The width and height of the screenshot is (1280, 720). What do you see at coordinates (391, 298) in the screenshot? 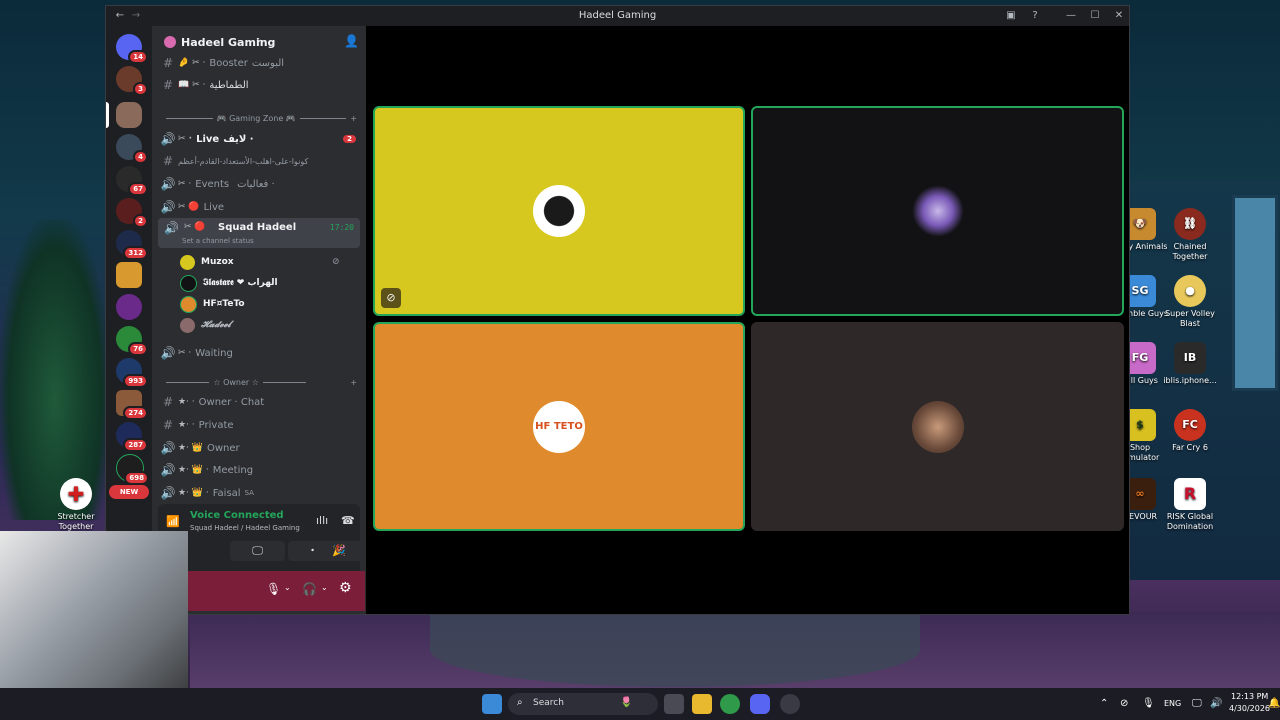
I see `stream-off-icon: ⊘` at bounding box center [391, 298].